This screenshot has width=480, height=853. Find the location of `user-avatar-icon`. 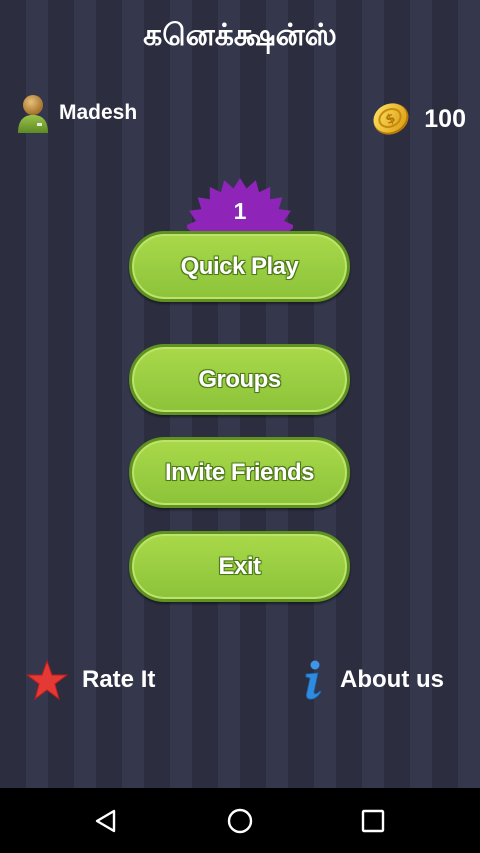

user-avatar-icon is located at coordinates (33, 114).